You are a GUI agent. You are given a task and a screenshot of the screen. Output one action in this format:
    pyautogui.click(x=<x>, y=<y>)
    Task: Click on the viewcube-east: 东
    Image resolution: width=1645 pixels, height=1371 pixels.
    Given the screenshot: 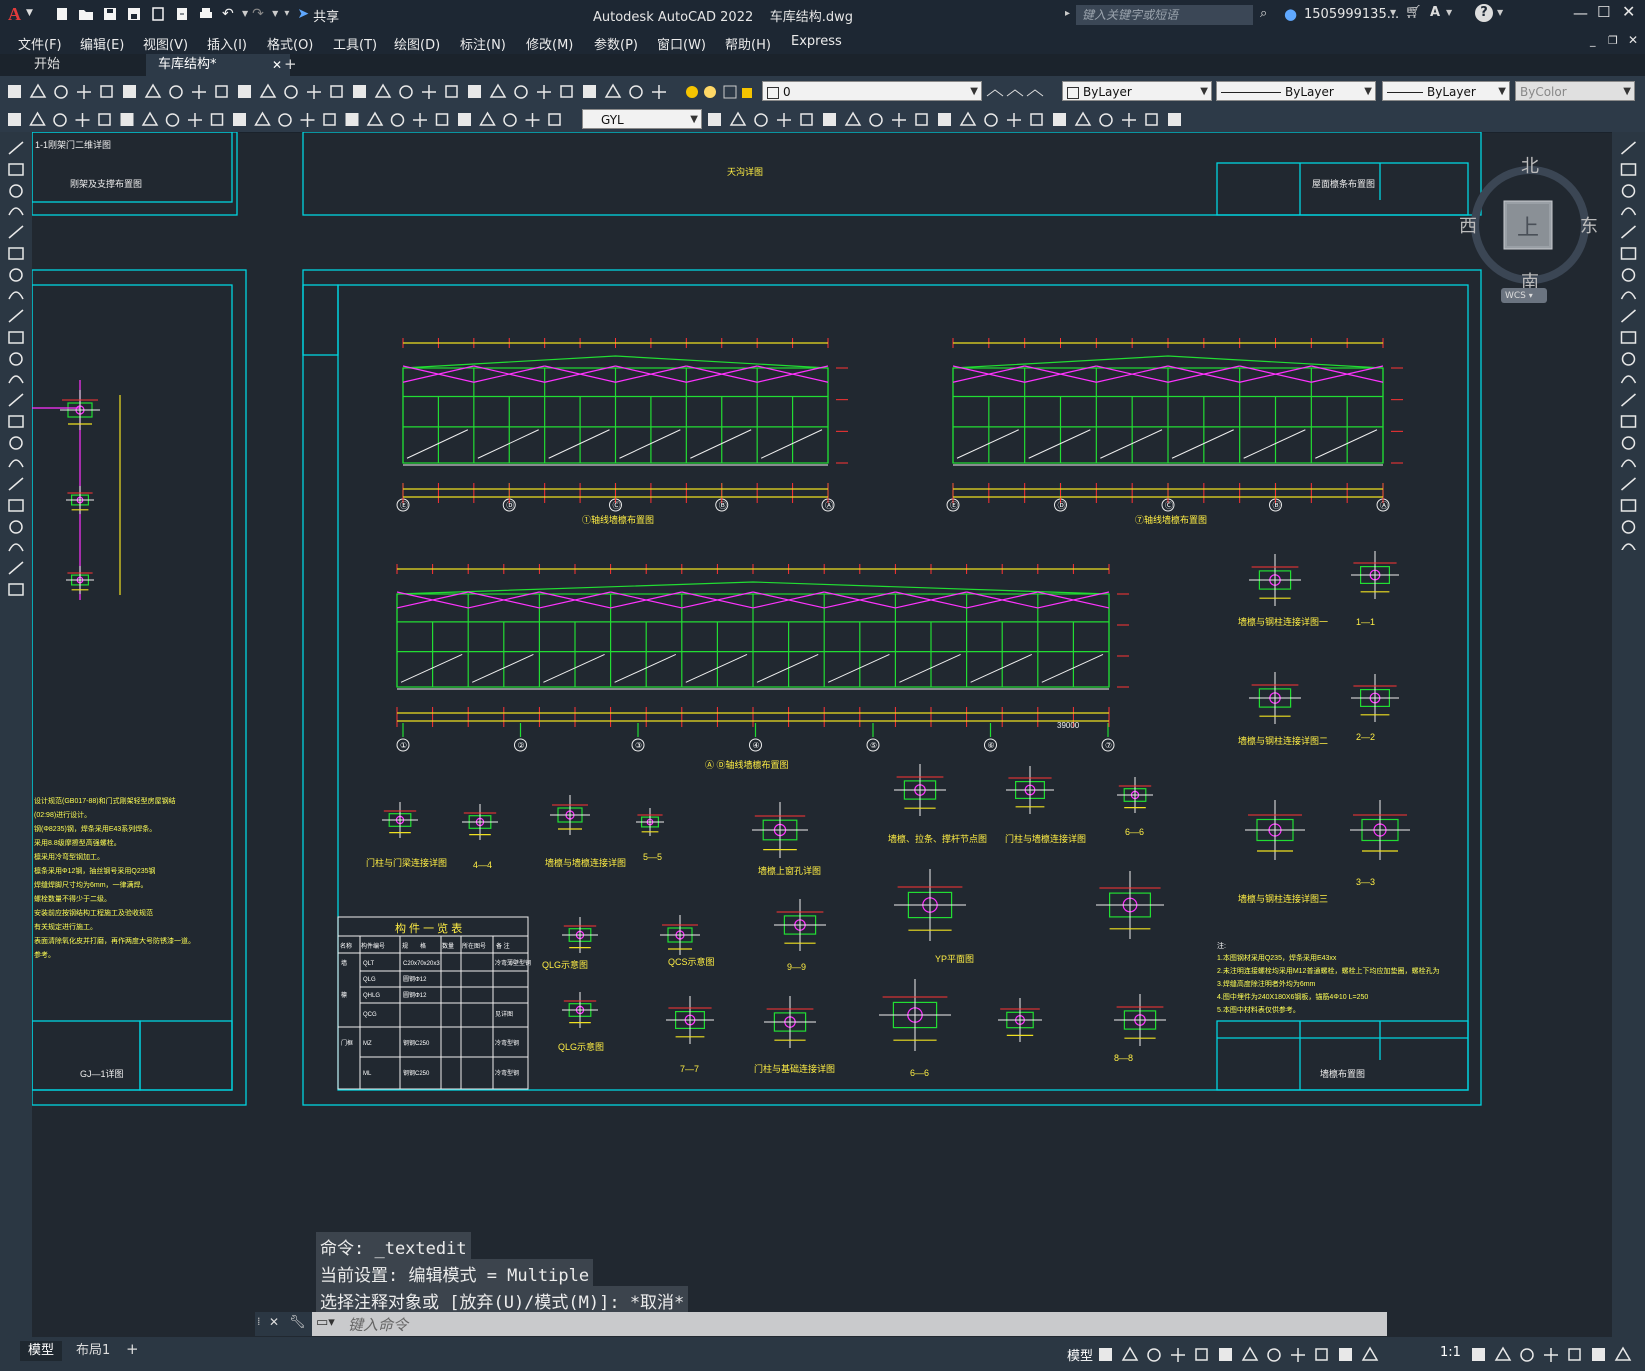 What is the action you would take?
    pyautogui.click(x=1589, y=225)
    